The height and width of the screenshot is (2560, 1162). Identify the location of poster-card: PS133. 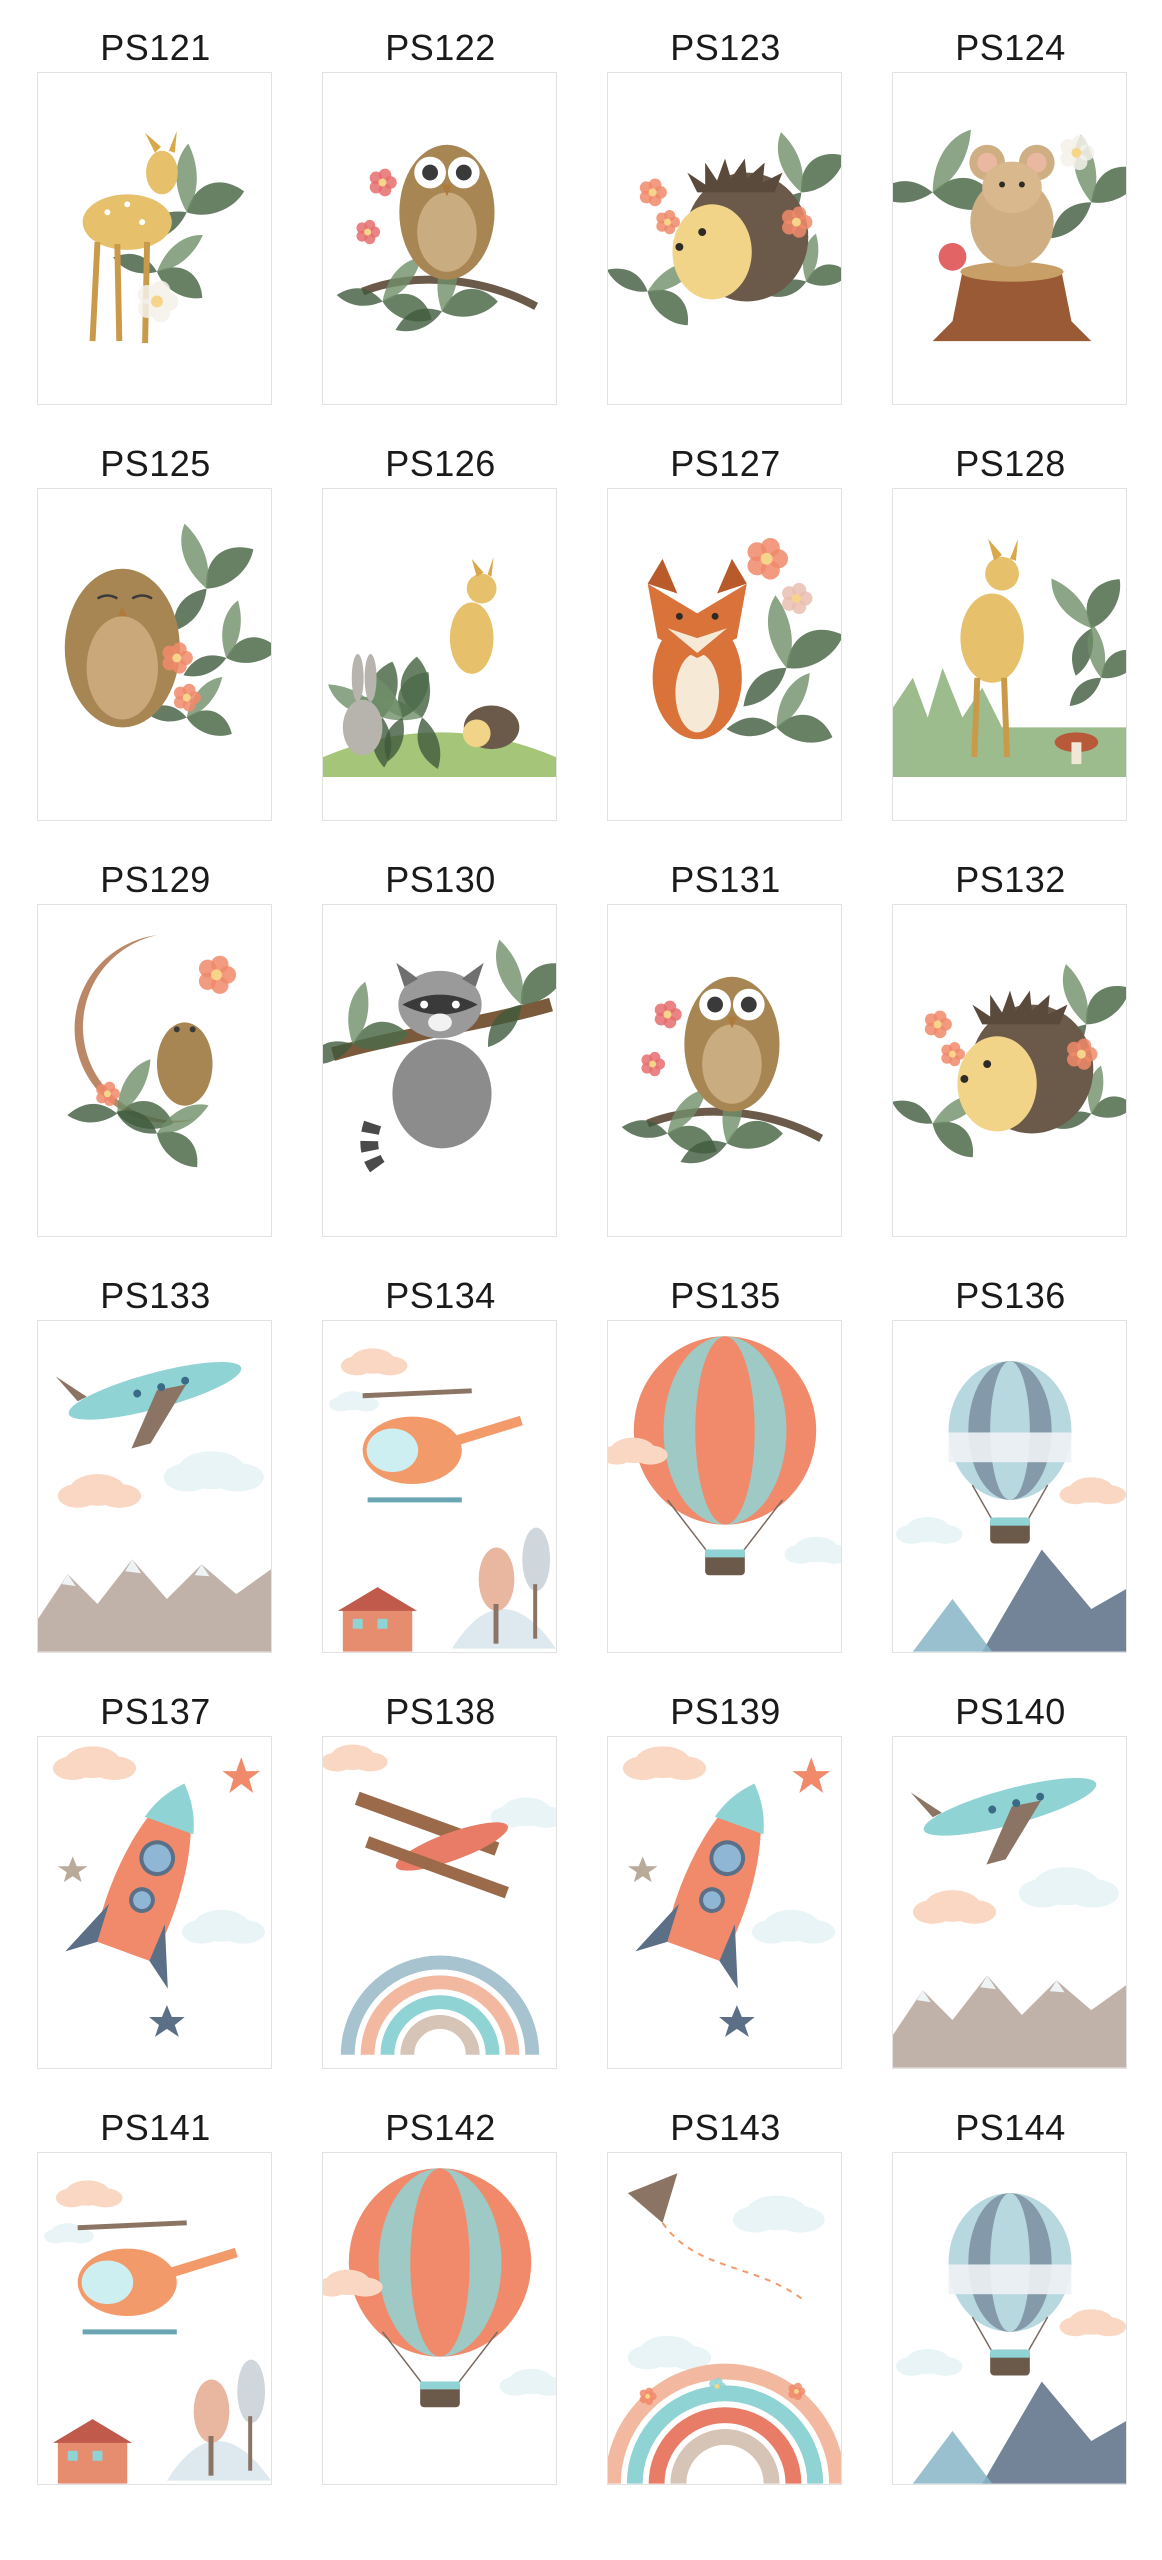
(155, 1464).